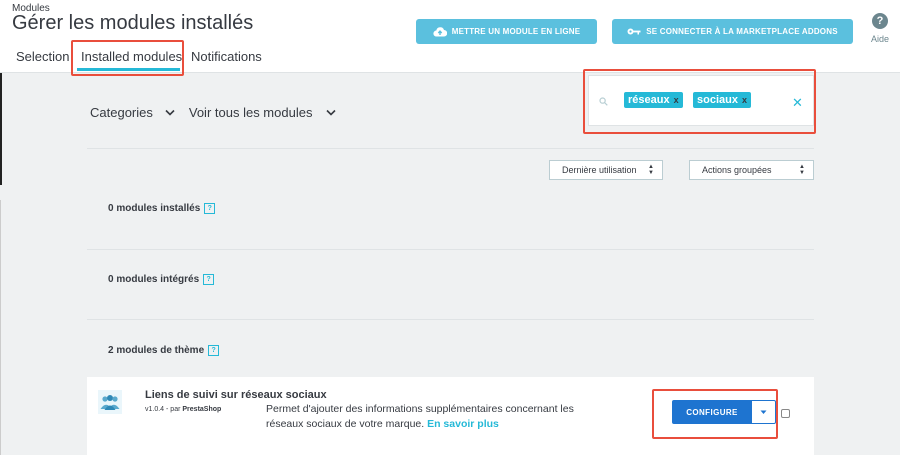  I want to click on categories-dropdown: Categories, so click(132, 112).